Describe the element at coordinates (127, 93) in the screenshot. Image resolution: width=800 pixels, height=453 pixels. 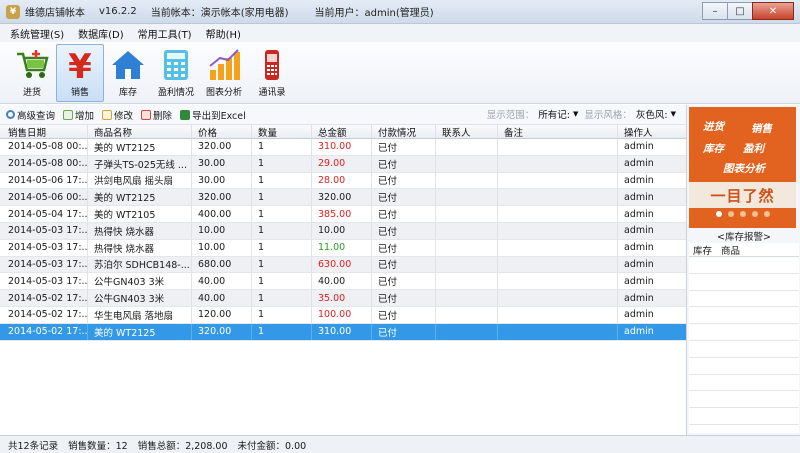
I see `toolbar-label: 库存` at that location.